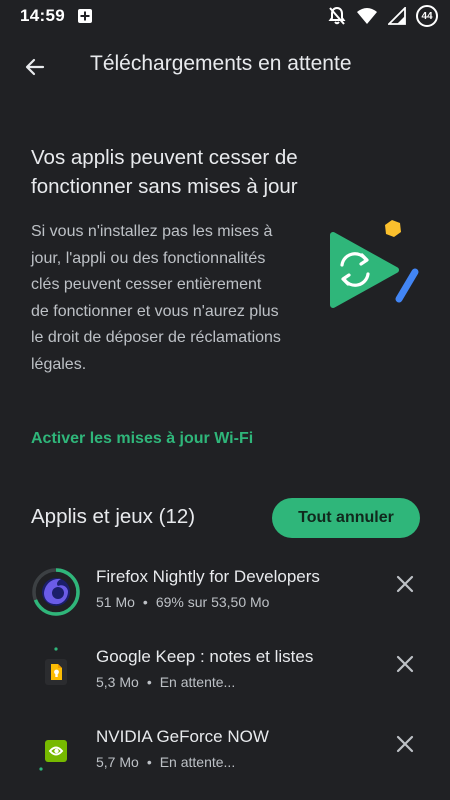 This screenshot has height=800, width=450. I want to click on nvidia-icon, so click(53, 755).